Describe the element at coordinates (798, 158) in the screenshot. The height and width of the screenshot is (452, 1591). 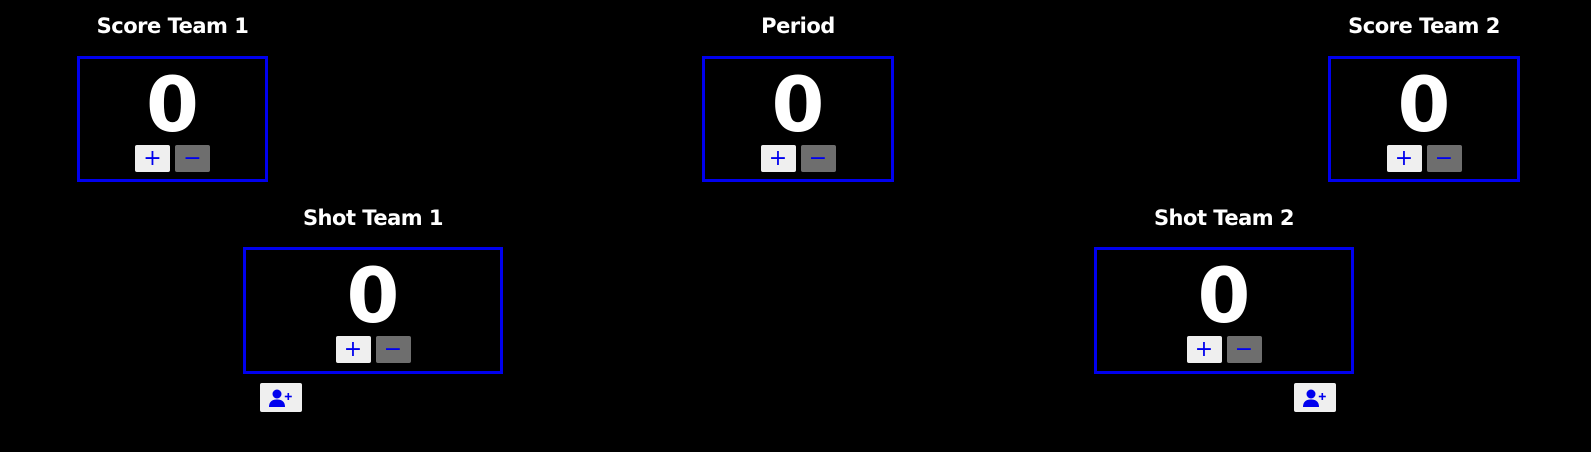
I see `period-buttons: + −` at that location.